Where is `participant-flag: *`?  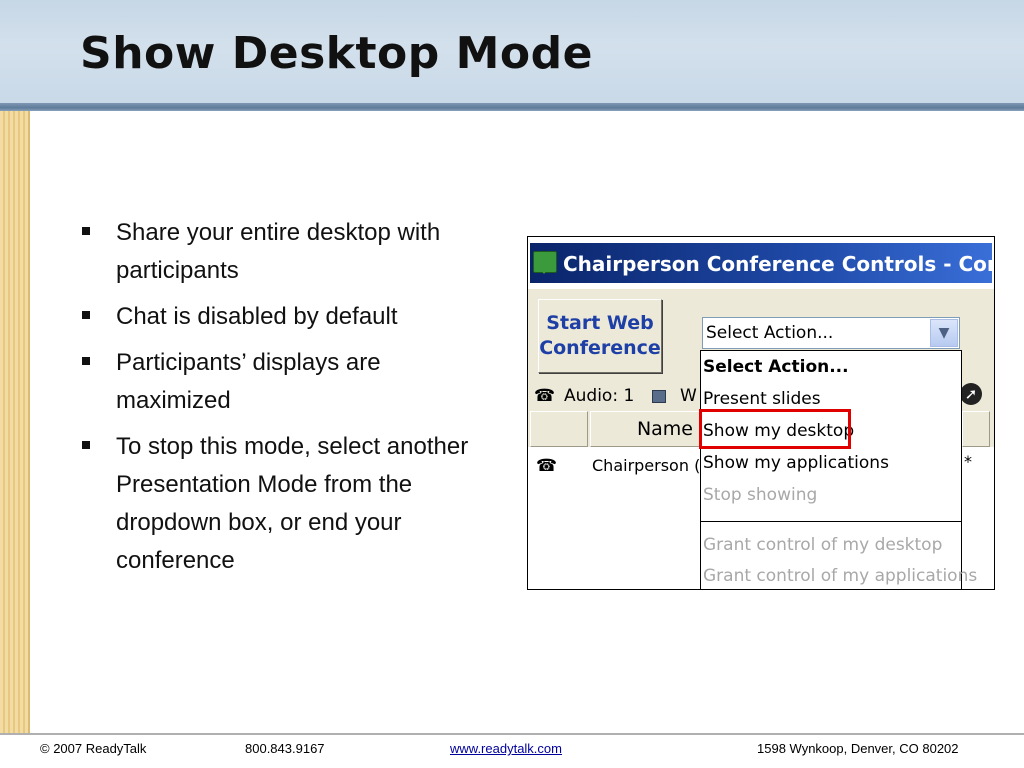
participant-flag: * is located at coordinates (968, 461).